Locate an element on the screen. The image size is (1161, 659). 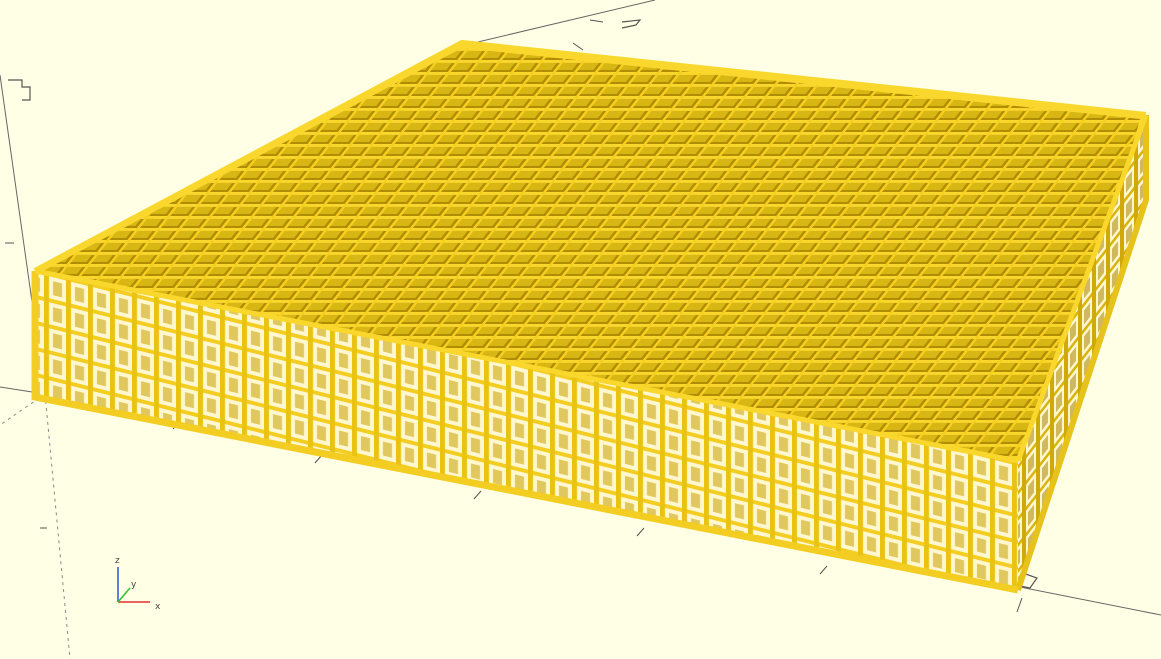
gizmo-y-label: y is located at coordinates (134, 585).